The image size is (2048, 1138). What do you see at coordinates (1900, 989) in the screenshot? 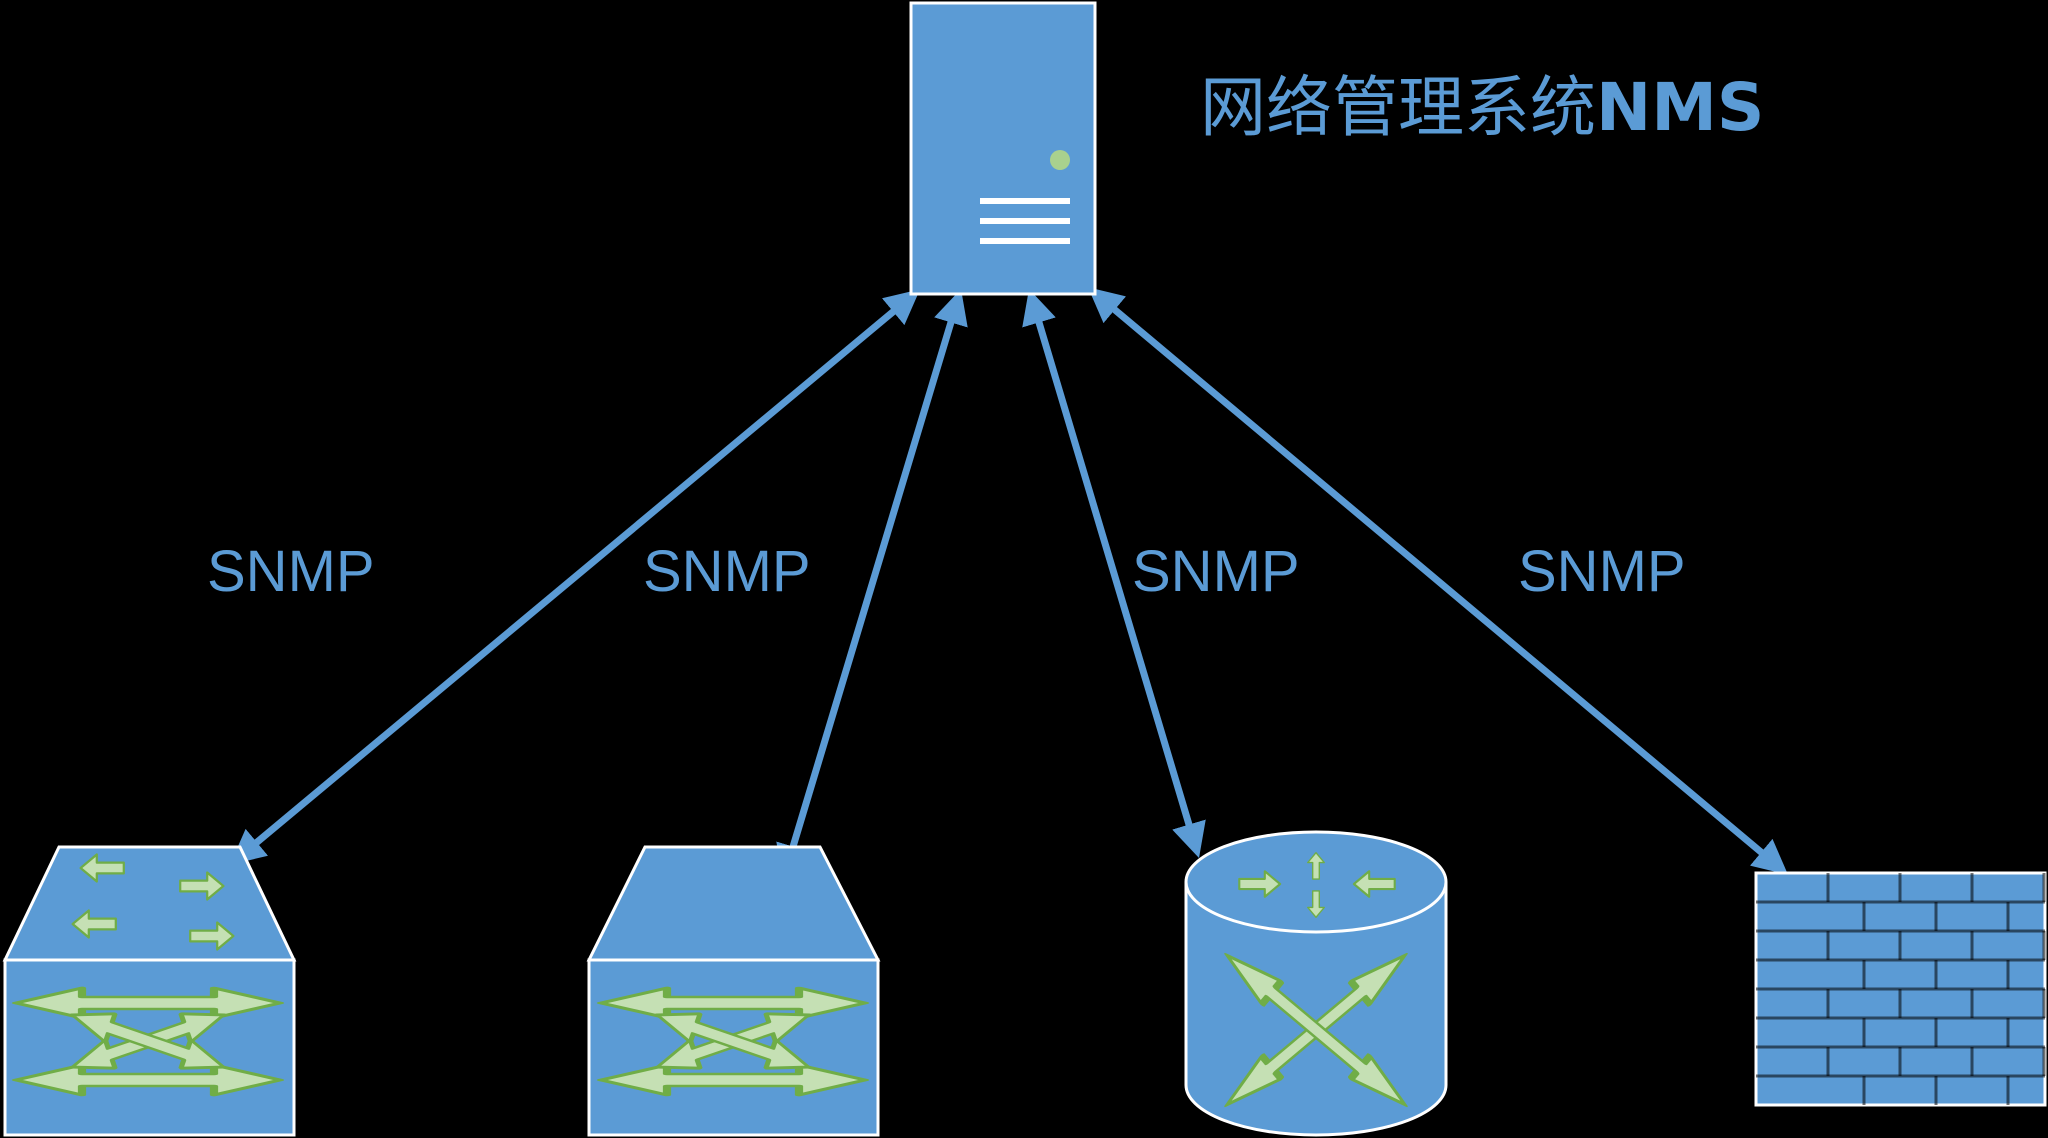
I see `firewall-icon` at bounding box center [1900, 989].